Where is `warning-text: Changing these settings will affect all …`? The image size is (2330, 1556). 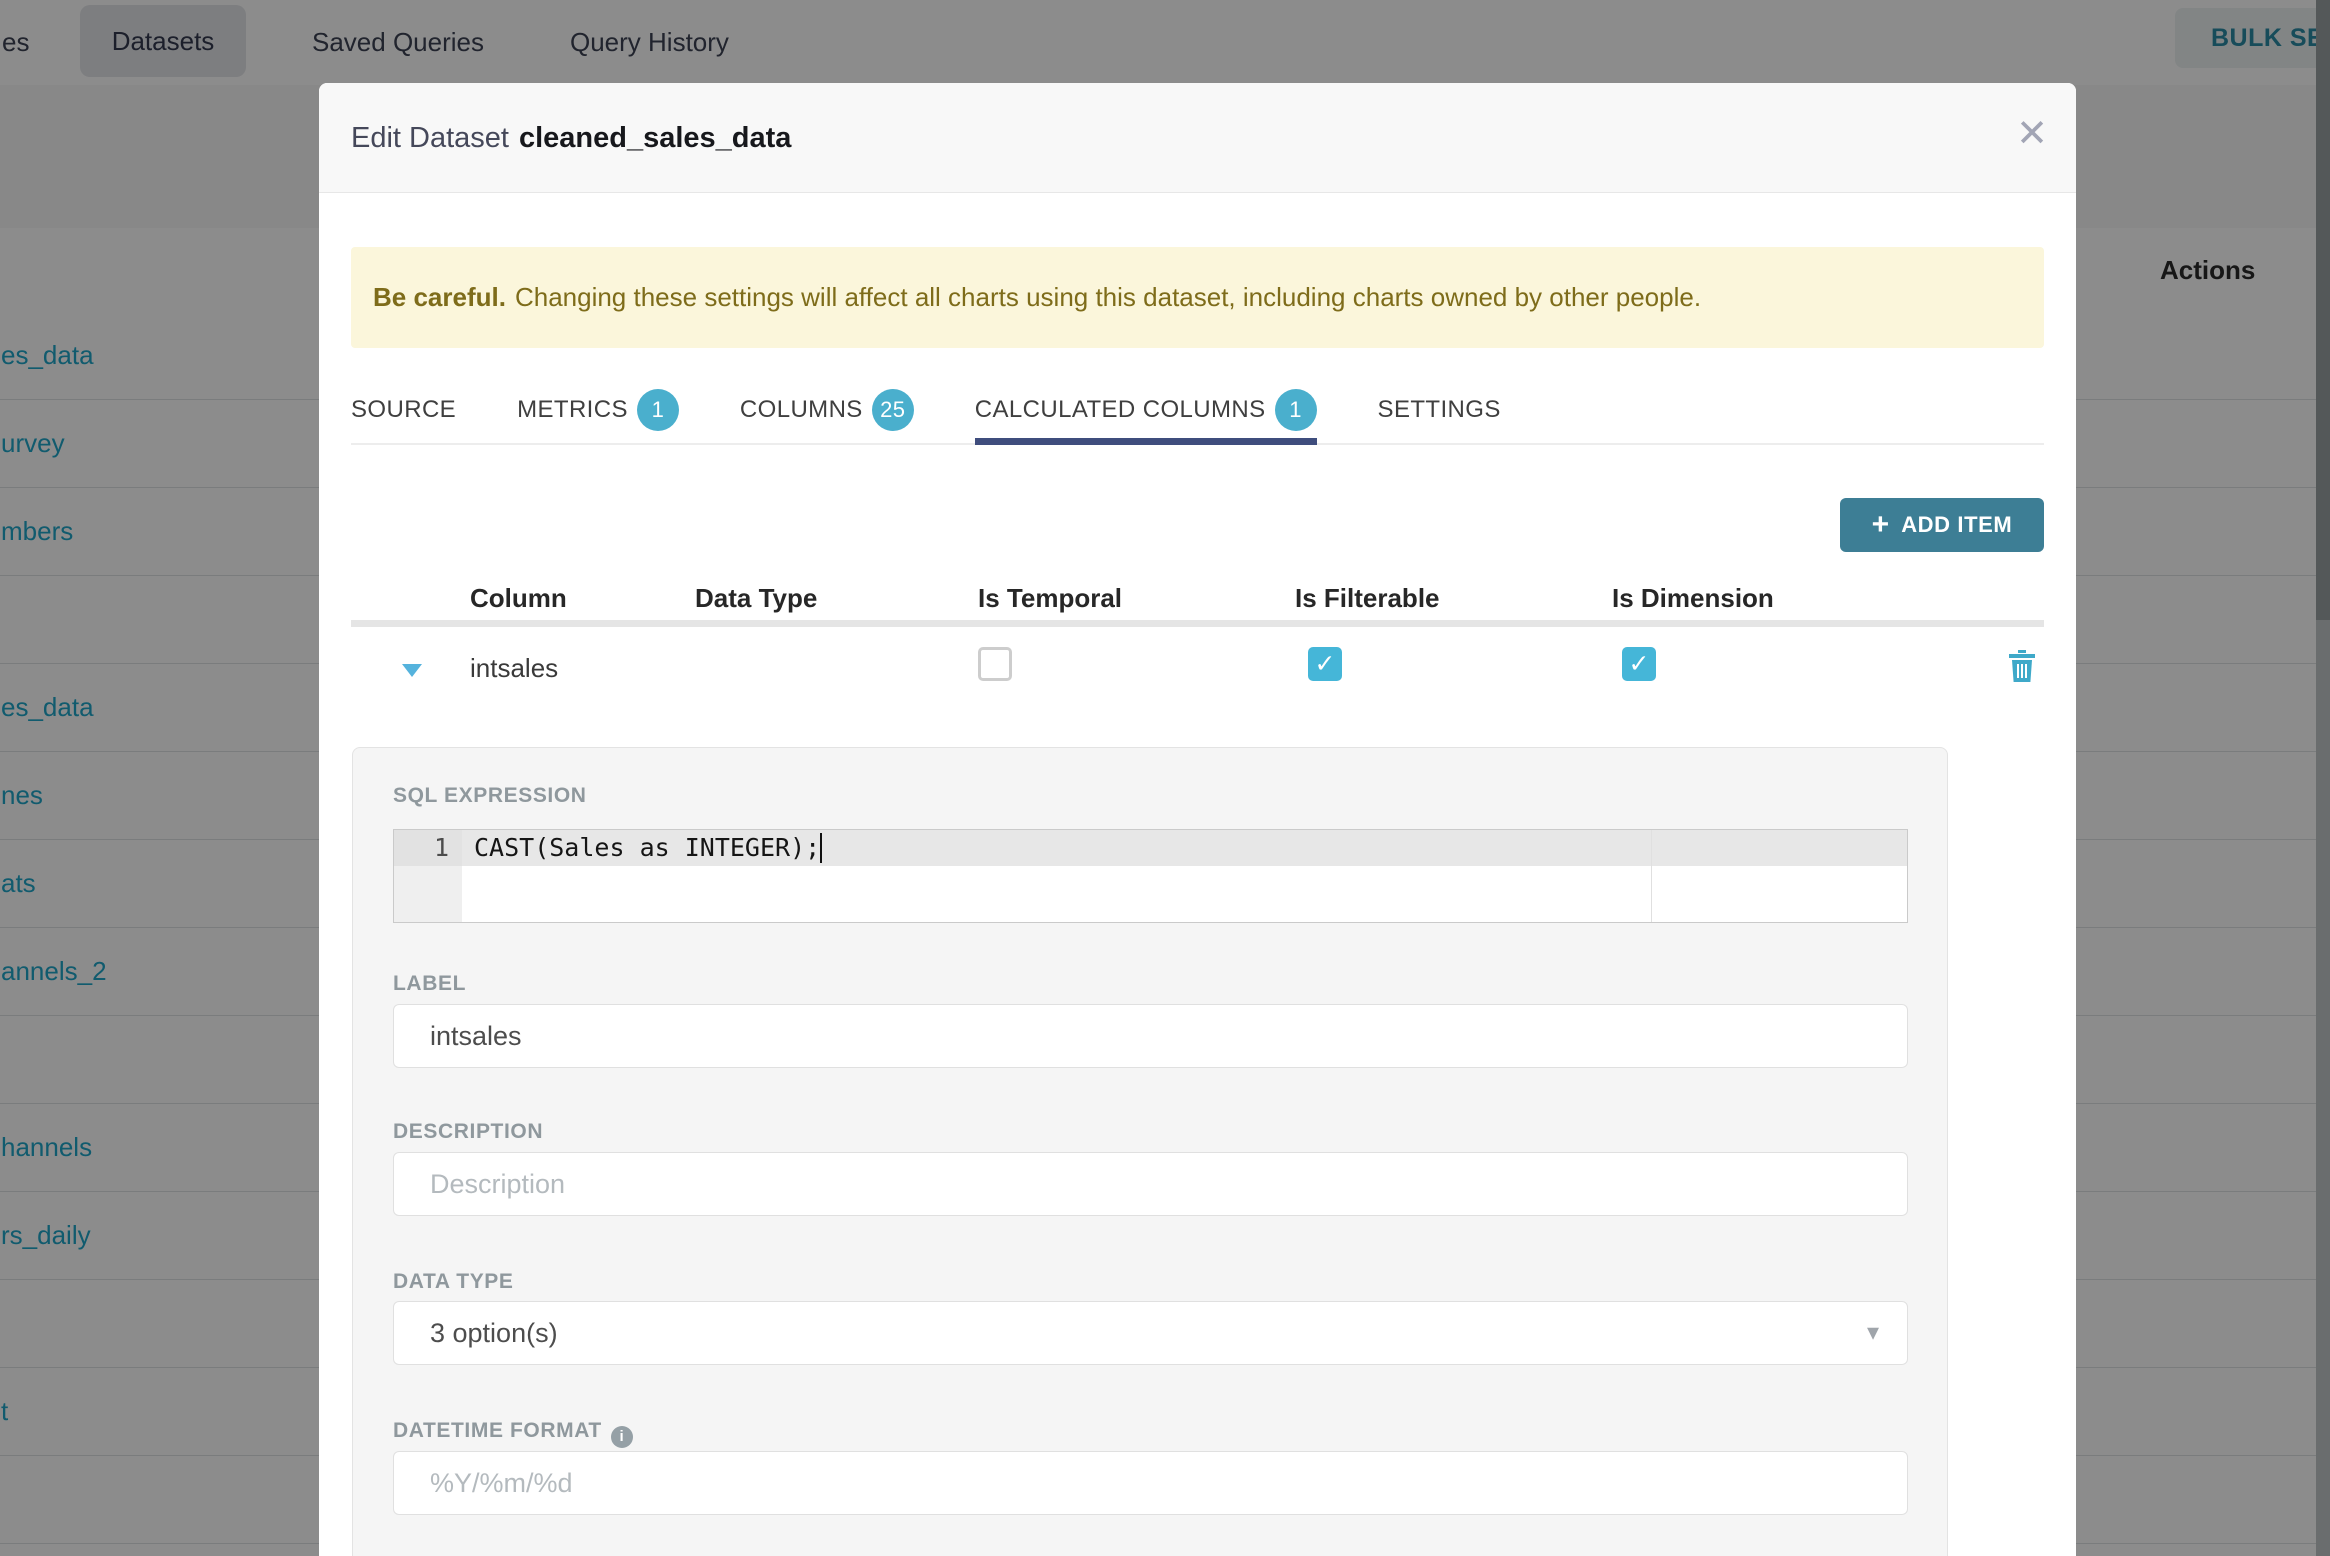 warning-text: Changing these settings will affect all … is located at coordinates (1108, 297).